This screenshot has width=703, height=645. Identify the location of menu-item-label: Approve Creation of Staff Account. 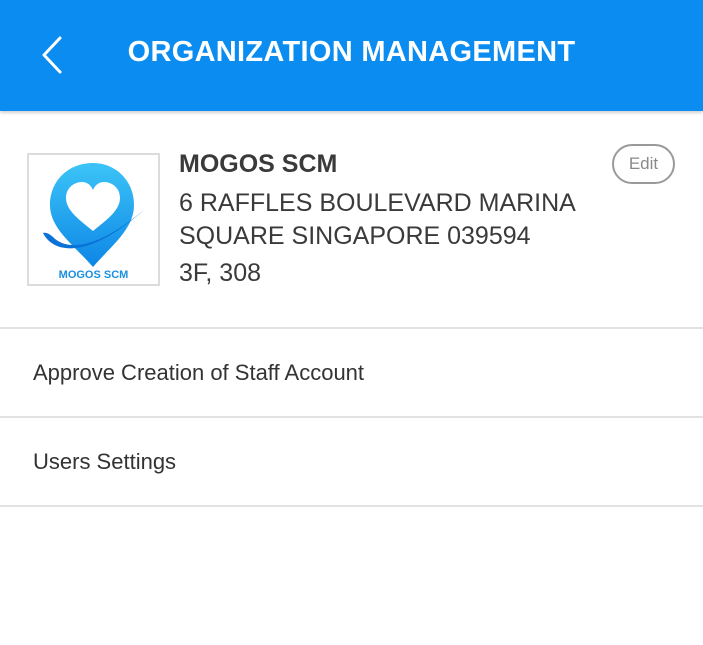
(199, 372).